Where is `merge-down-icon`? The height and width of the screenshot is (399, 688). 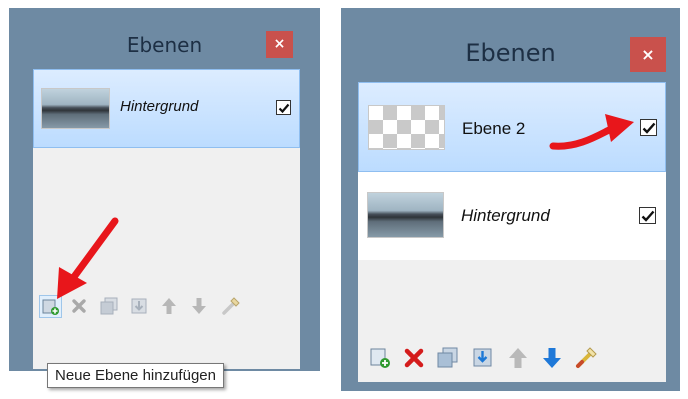
merge-down-icon is located at coordinates (483, 358).